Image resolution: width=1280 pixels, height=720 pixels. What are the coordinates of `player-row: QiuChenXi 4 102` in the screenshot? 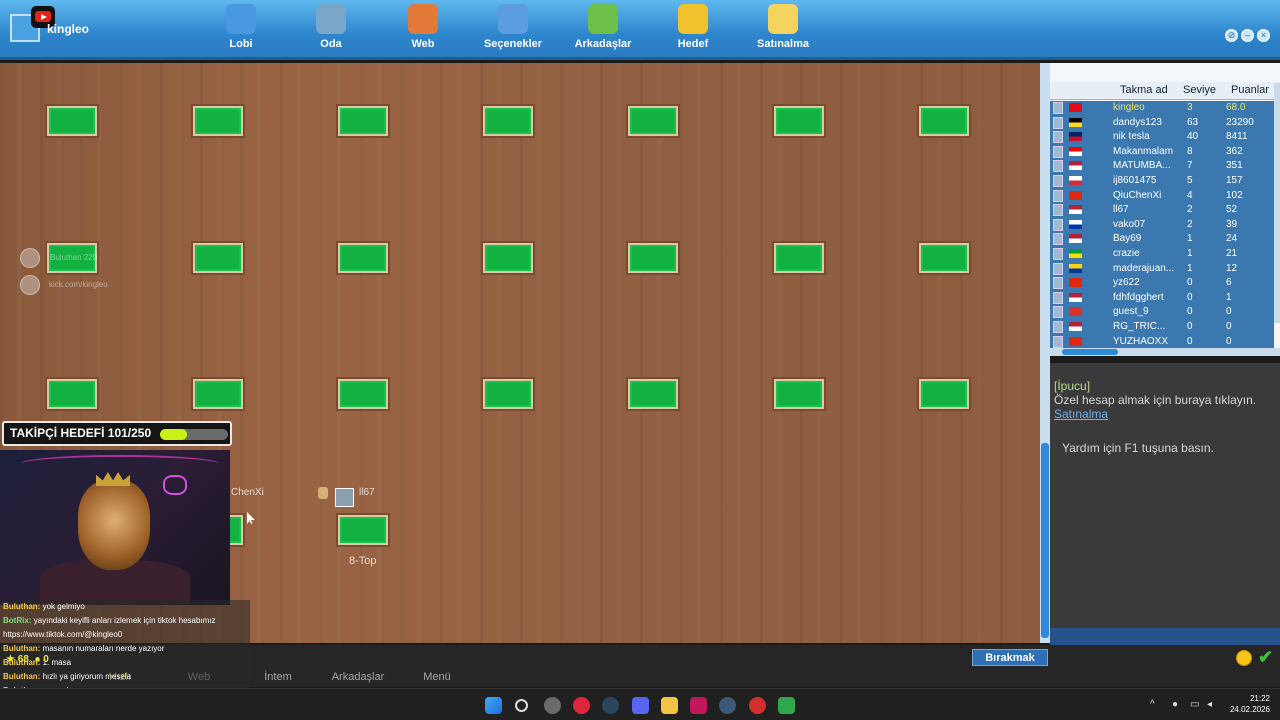 It's located at (1162, 196).